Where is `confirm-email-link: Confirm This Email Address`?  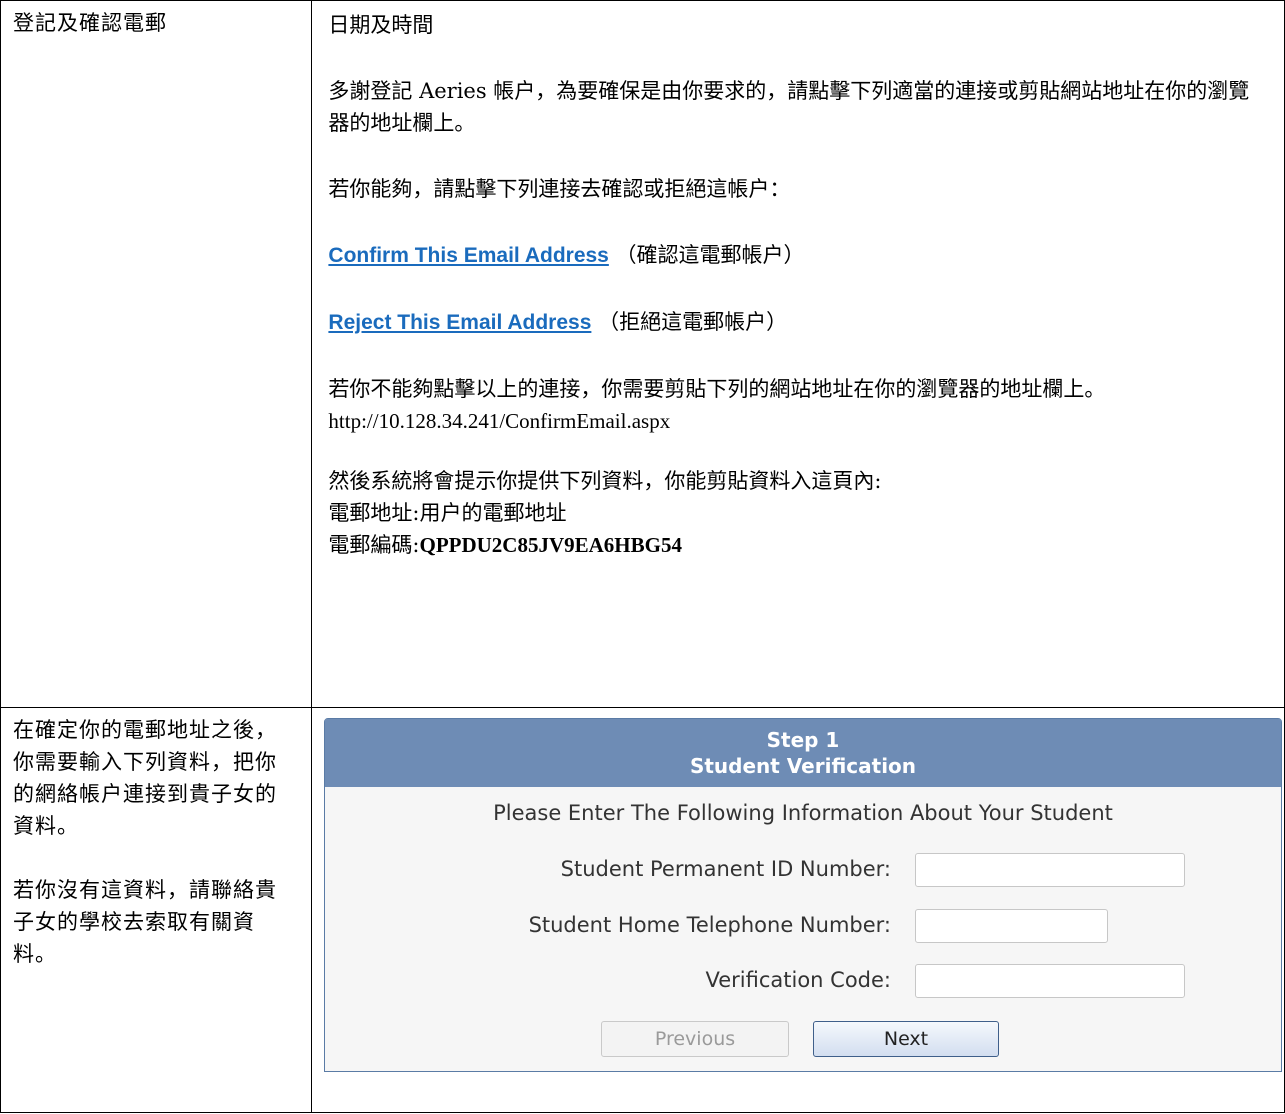 confirm-email-link: Confirm This Email Address is located at coordinates (468, 255).